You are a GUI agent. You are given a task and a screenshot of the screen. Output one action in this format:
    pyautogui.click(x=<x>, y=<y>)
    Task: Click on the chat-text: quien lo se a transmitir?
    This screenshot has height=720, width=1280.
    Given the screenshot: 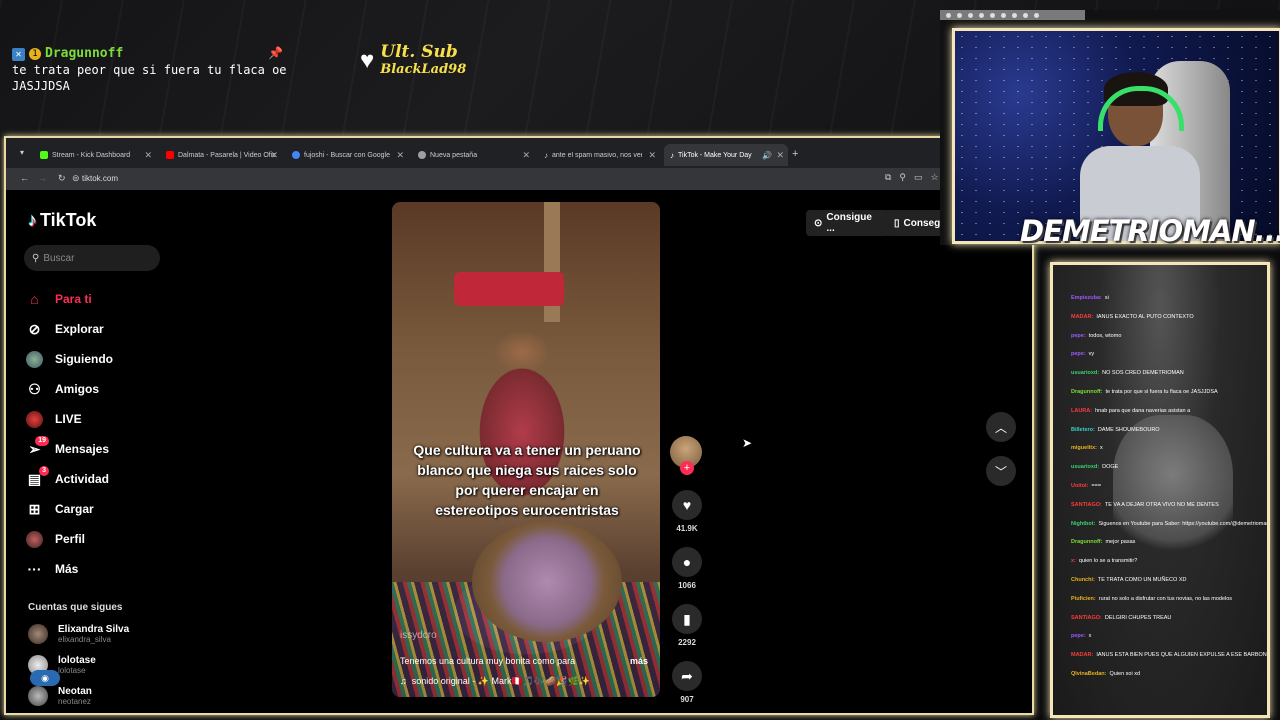 What is the action you would take?
    pyautogui.click(x=1108, y=561)
    